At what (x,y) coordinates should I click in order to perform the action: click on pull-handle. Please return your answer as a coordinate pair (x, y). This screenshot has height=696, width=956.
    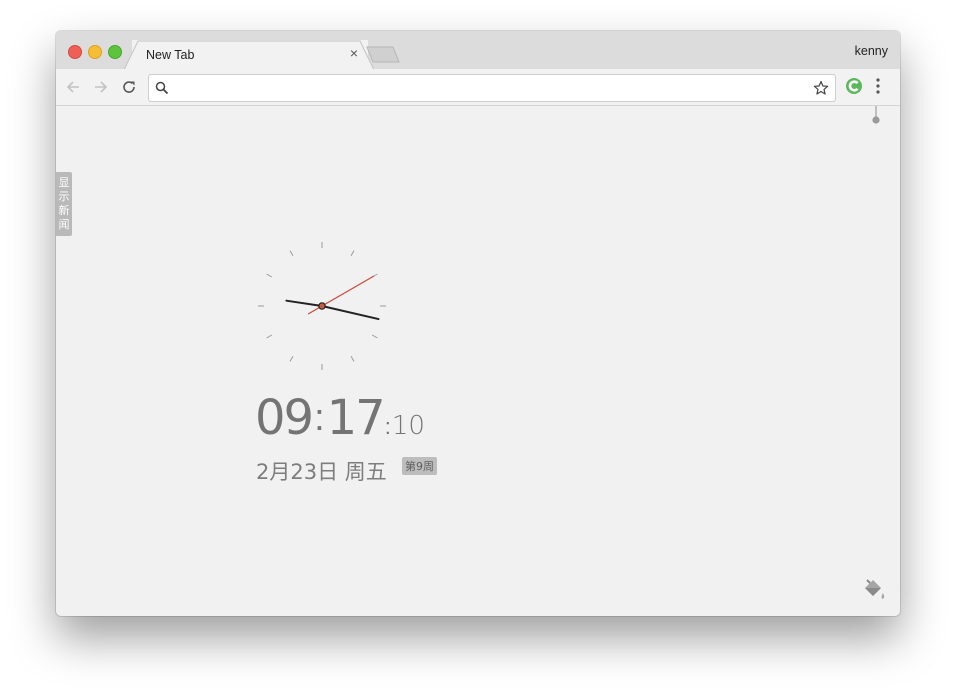
    Looking at the image, I should click on (876, 116).